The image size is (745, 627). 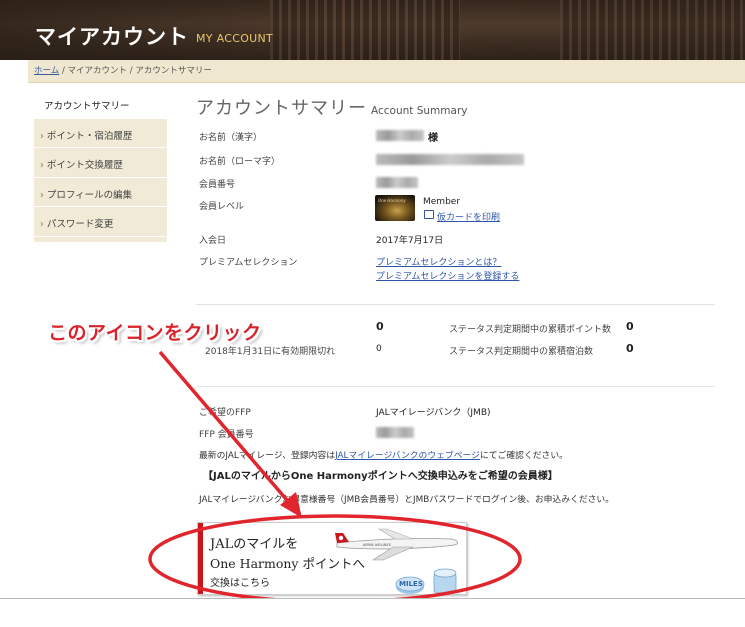 I want to click on annotation-callout: このアイコンをクリック, so click(x=155, y=333).